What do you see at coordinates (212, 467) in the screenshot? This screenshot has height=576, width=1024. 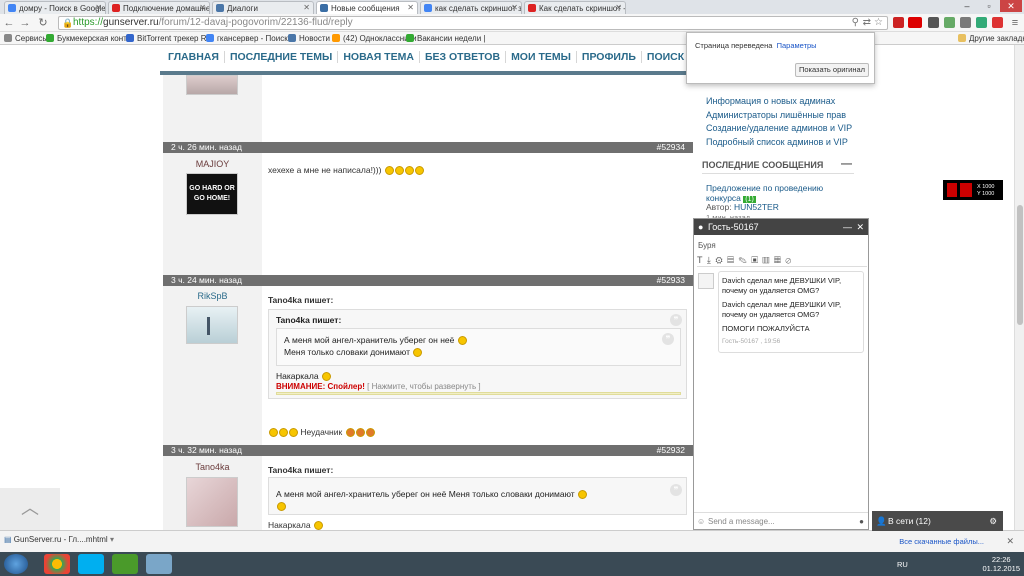 I see `post-username: Tano4ka` at bounding box center [212, 467].